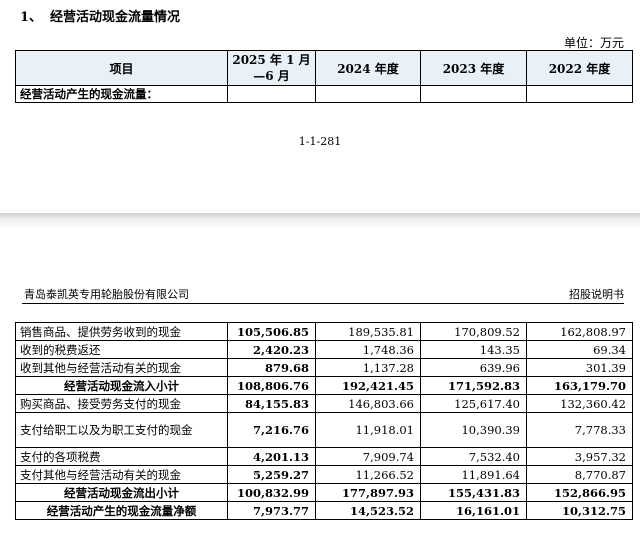 This screenshot has height=538, width=640. I want to click on value-2024: 7,909.74, so click(368, 456).